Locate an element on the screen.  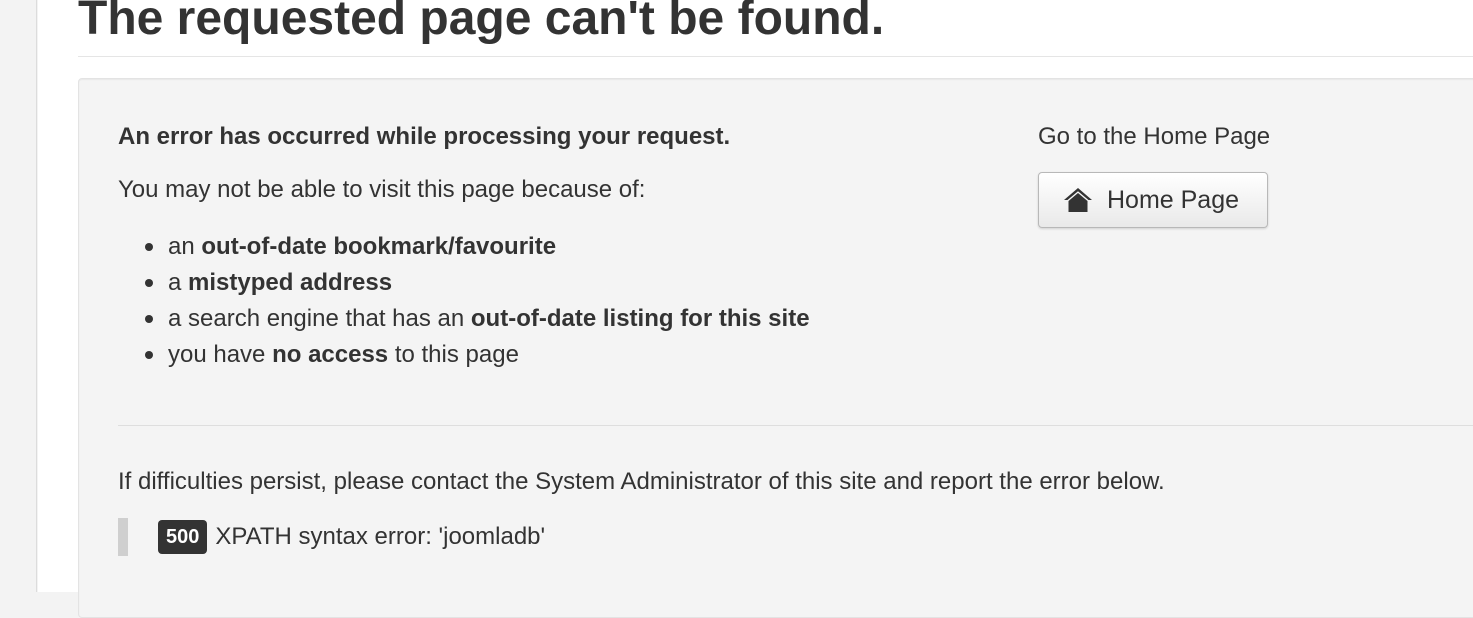
list-item: an out-of-date bookmark/favourite is located at coordinates (477, 247).